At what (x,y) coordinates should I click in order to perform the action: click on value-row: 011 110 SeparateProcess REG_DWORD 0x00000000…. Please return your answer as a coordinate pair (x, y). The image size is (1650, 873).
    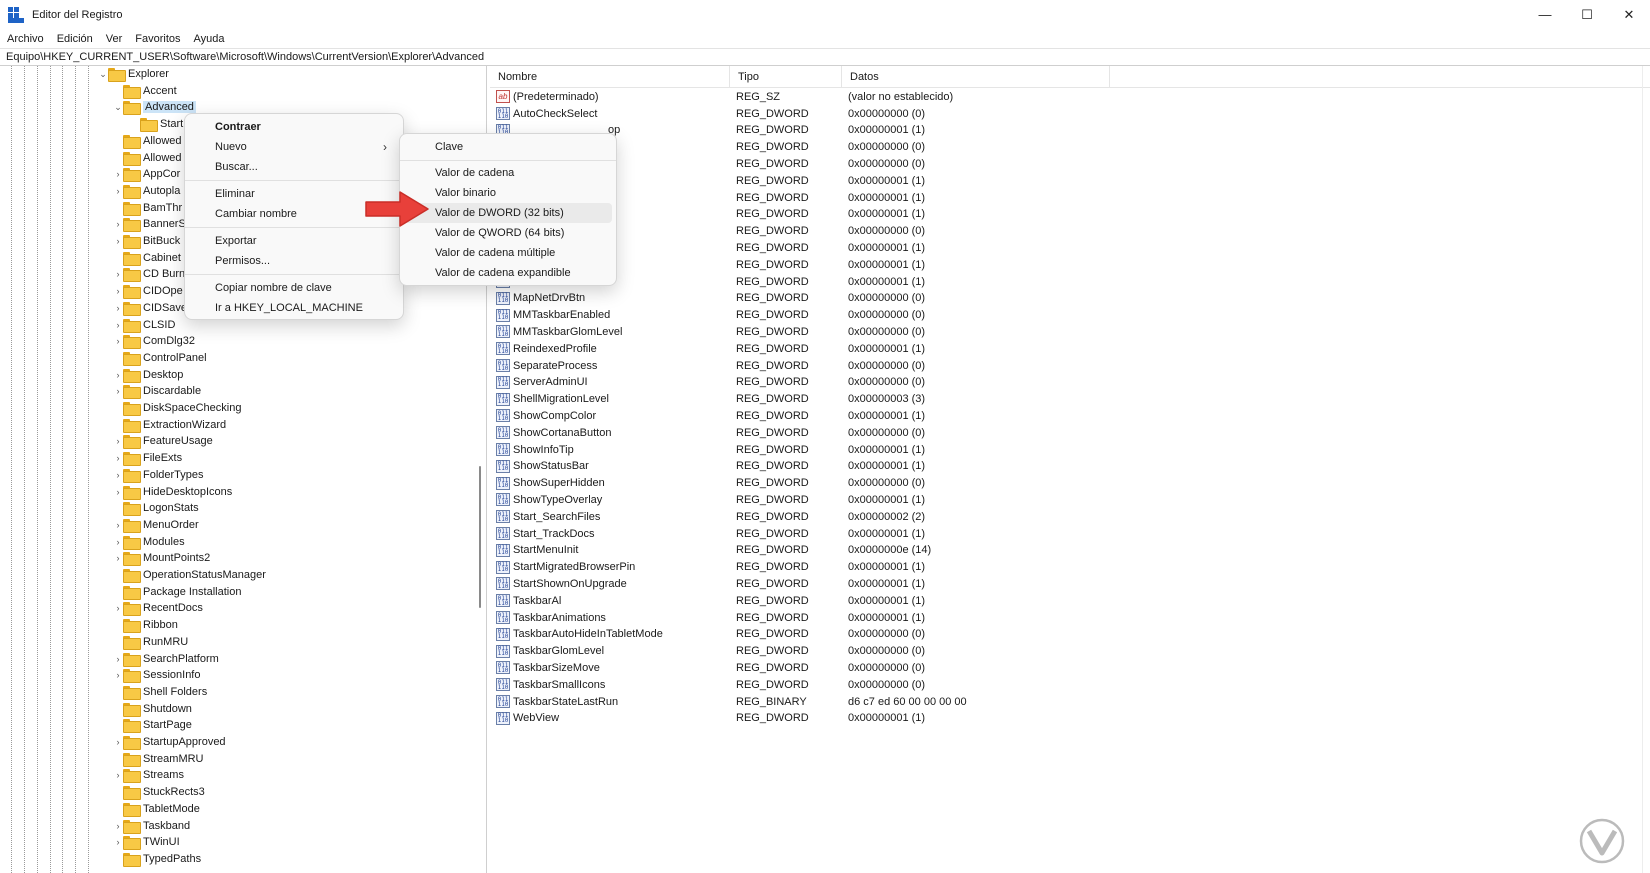
    Looking at the image, I should click on (1070, 366).